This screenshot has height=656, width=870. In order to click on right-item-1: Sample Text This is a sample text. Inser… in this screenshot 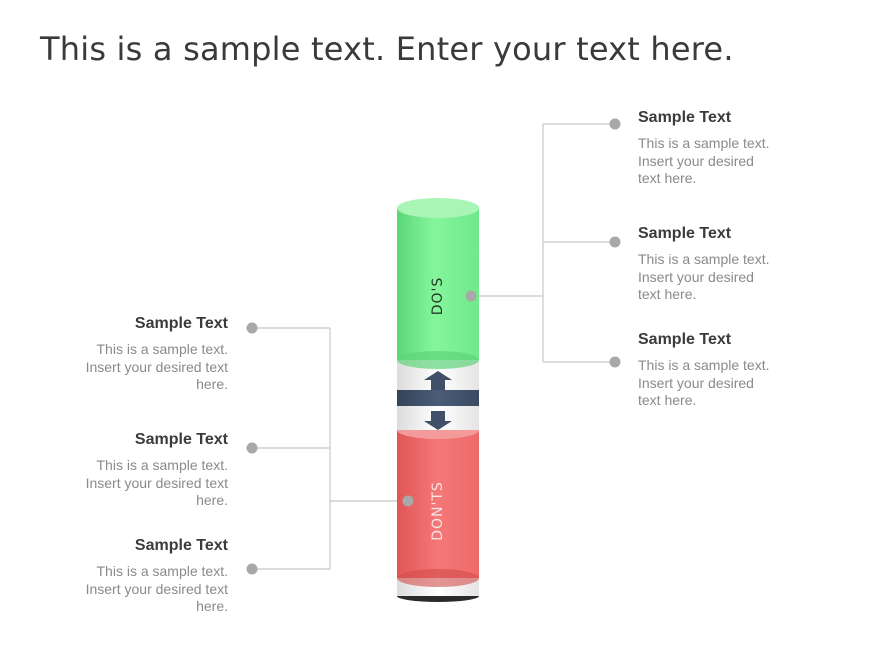, I will do `click(723, 148)`.